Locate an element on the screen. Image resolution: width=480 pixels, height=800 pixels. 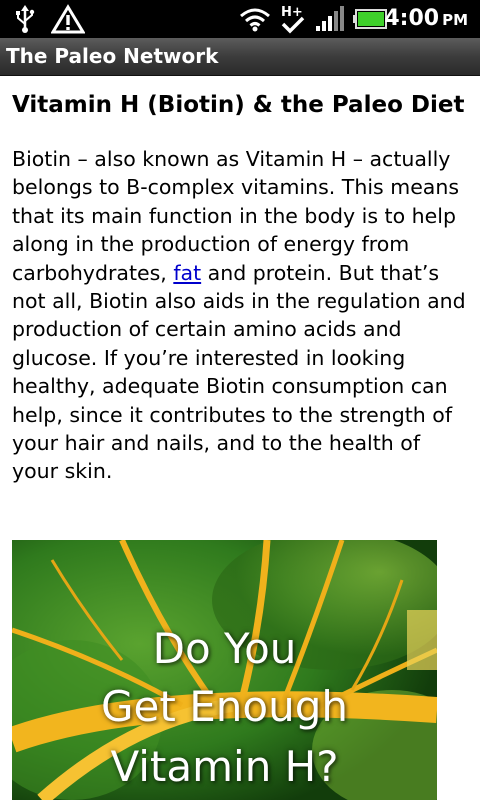
svg-text: H+ is located at coordinates (292, 12).